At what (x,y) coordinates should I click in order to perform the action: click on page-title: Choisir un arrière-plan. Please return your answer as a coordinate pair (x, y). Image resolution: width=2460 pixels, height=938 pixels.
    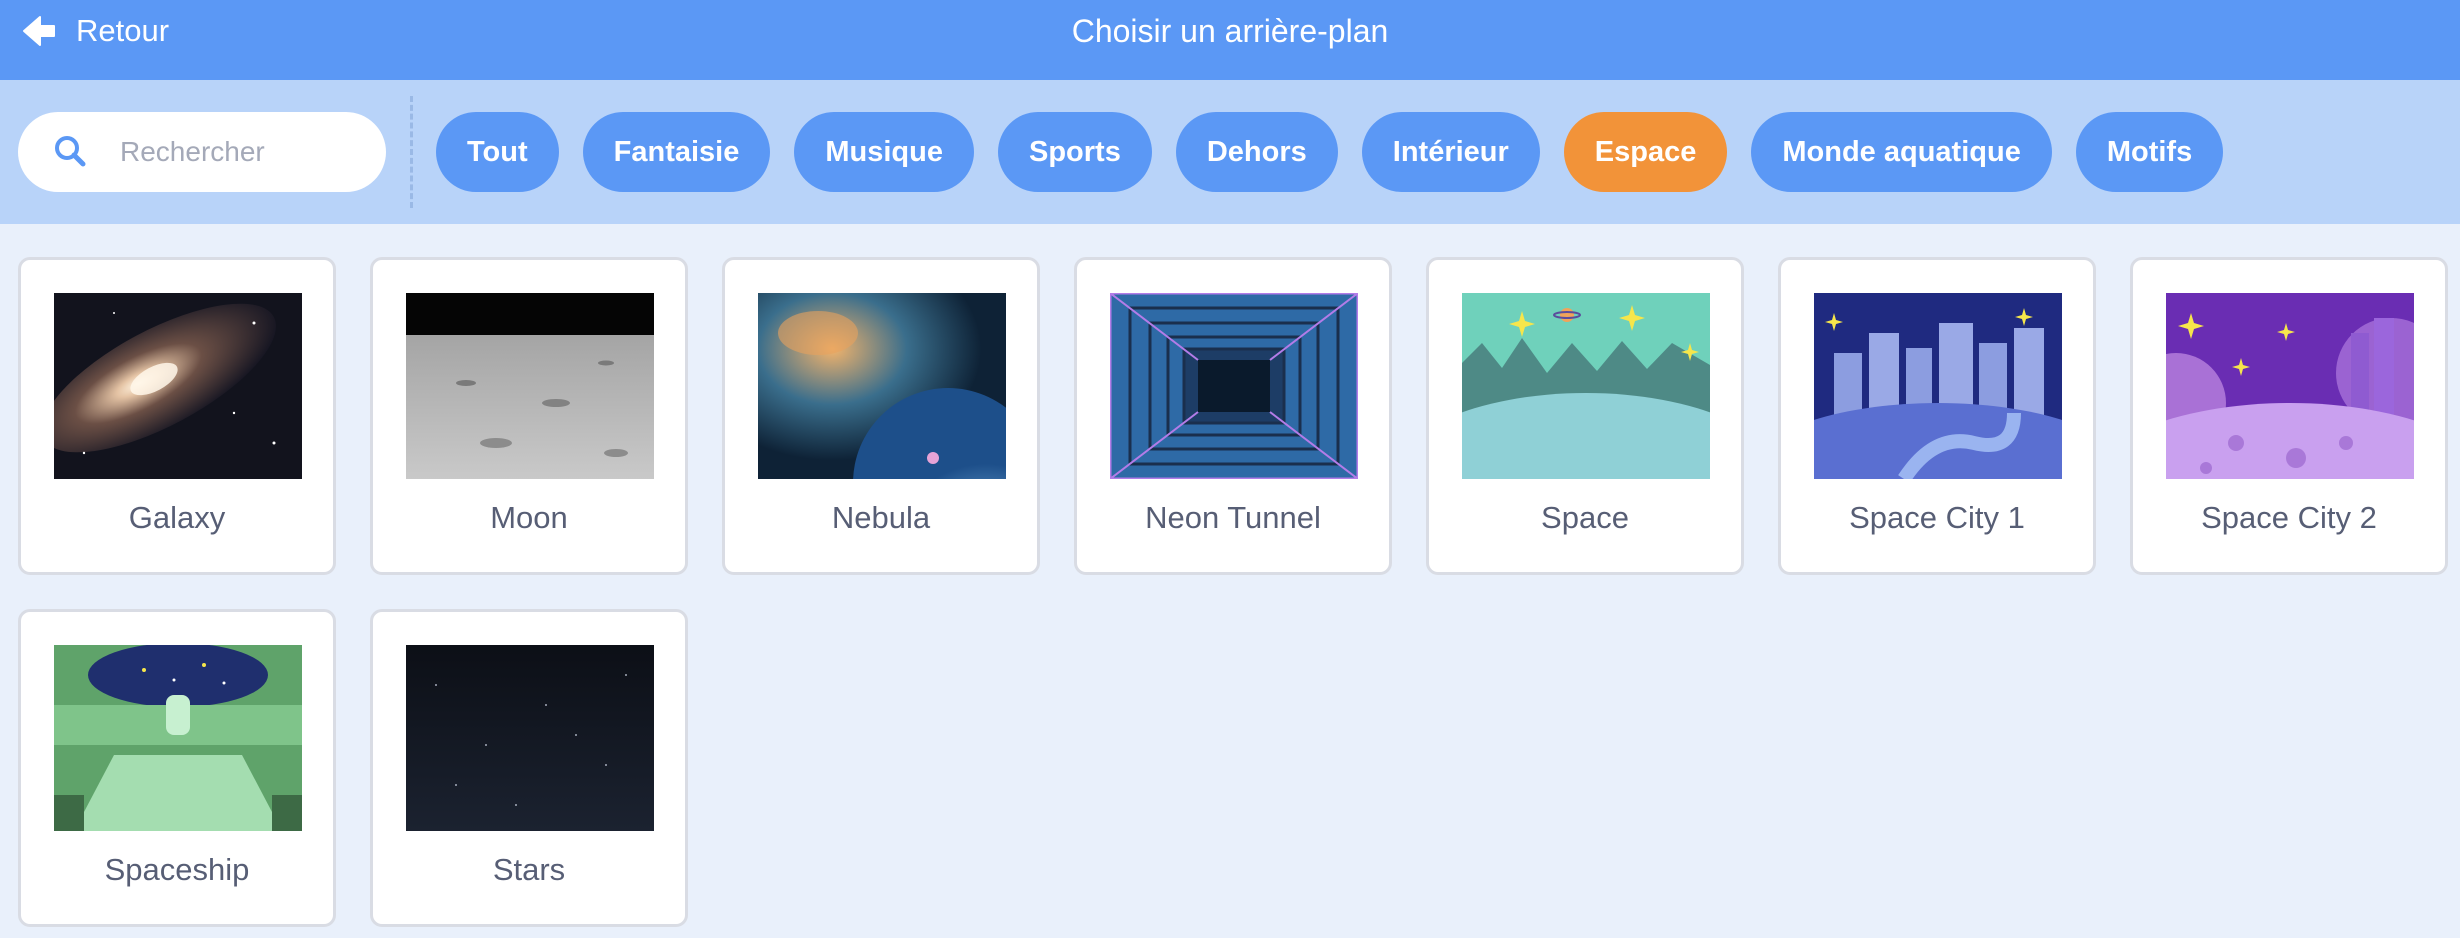
    Looking at the image, I should click on (1230, 30).